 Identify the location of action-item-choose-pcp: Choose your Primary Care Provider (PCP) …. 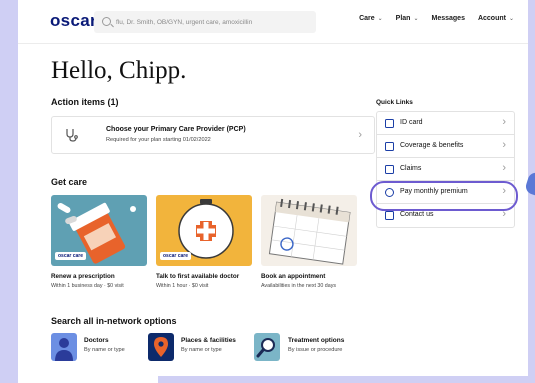
(213, 135).